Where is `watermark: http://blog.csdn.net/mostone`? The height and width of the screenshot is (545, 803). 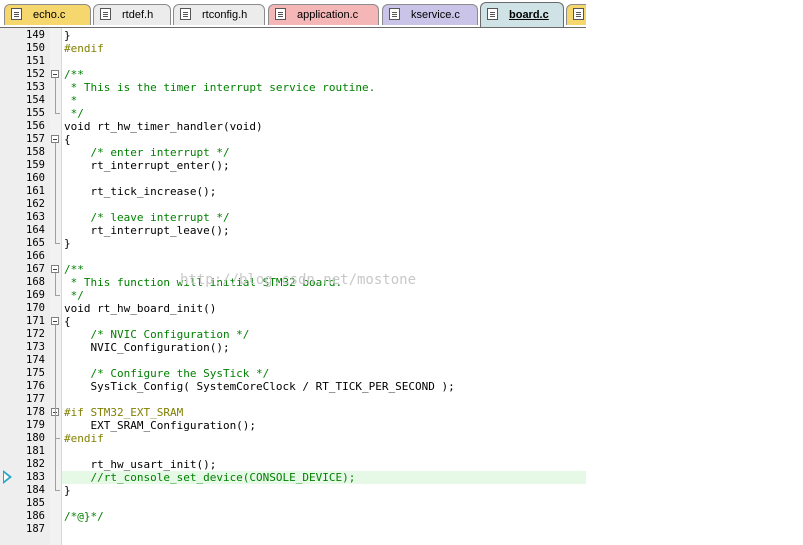
watermark: http://blog.csdn.net/mostone is located at coordinates (298, 280).